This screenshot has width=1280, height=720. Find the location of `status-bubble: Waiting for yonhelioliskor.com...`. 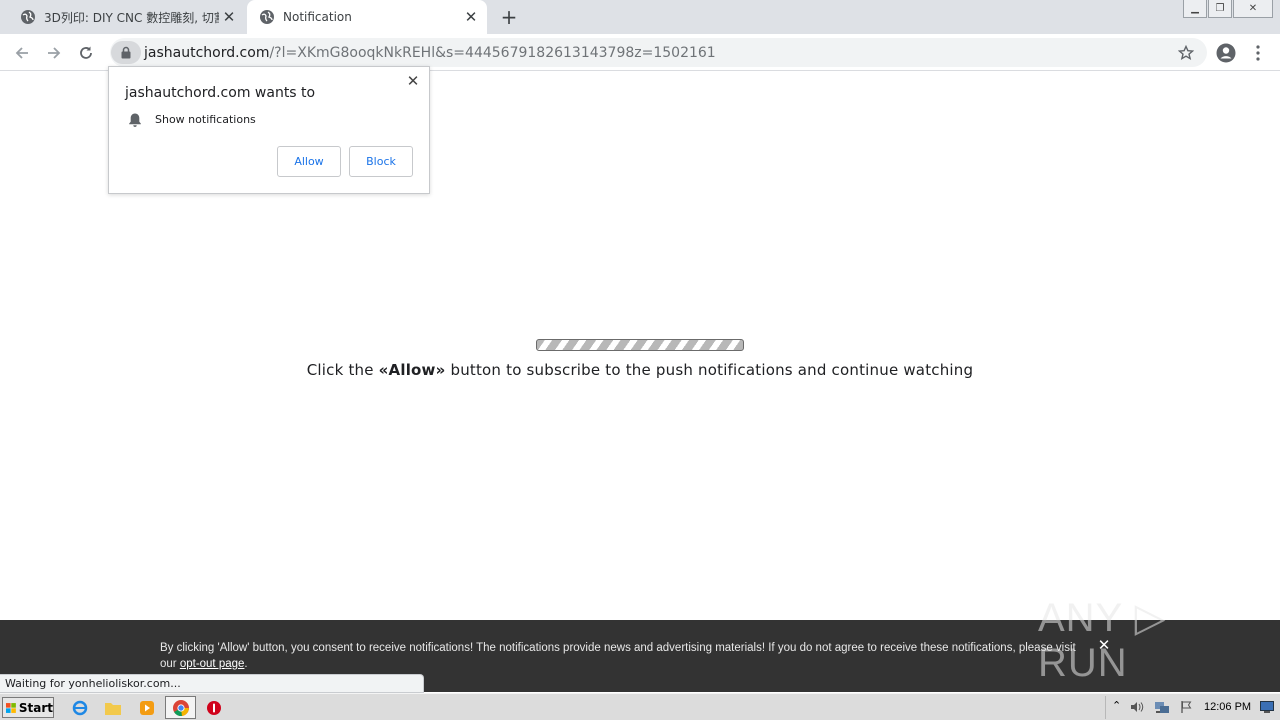

status-bubble: Waiting for yonhelioliskor.com... is located at coordinates (212, 683).